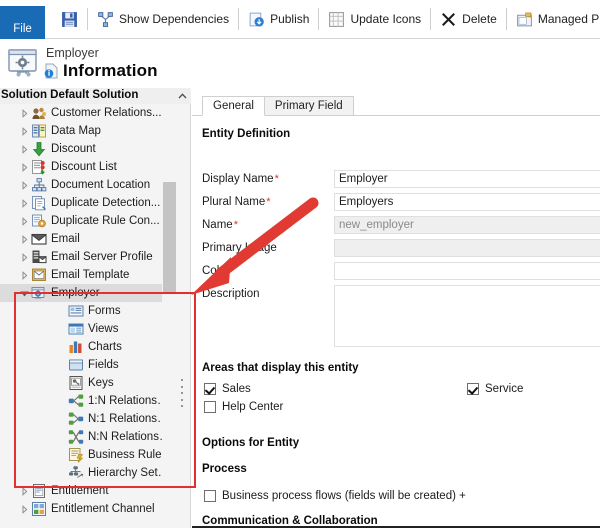  I want to click on tree-item-label: Email Template, so click(90, 275).